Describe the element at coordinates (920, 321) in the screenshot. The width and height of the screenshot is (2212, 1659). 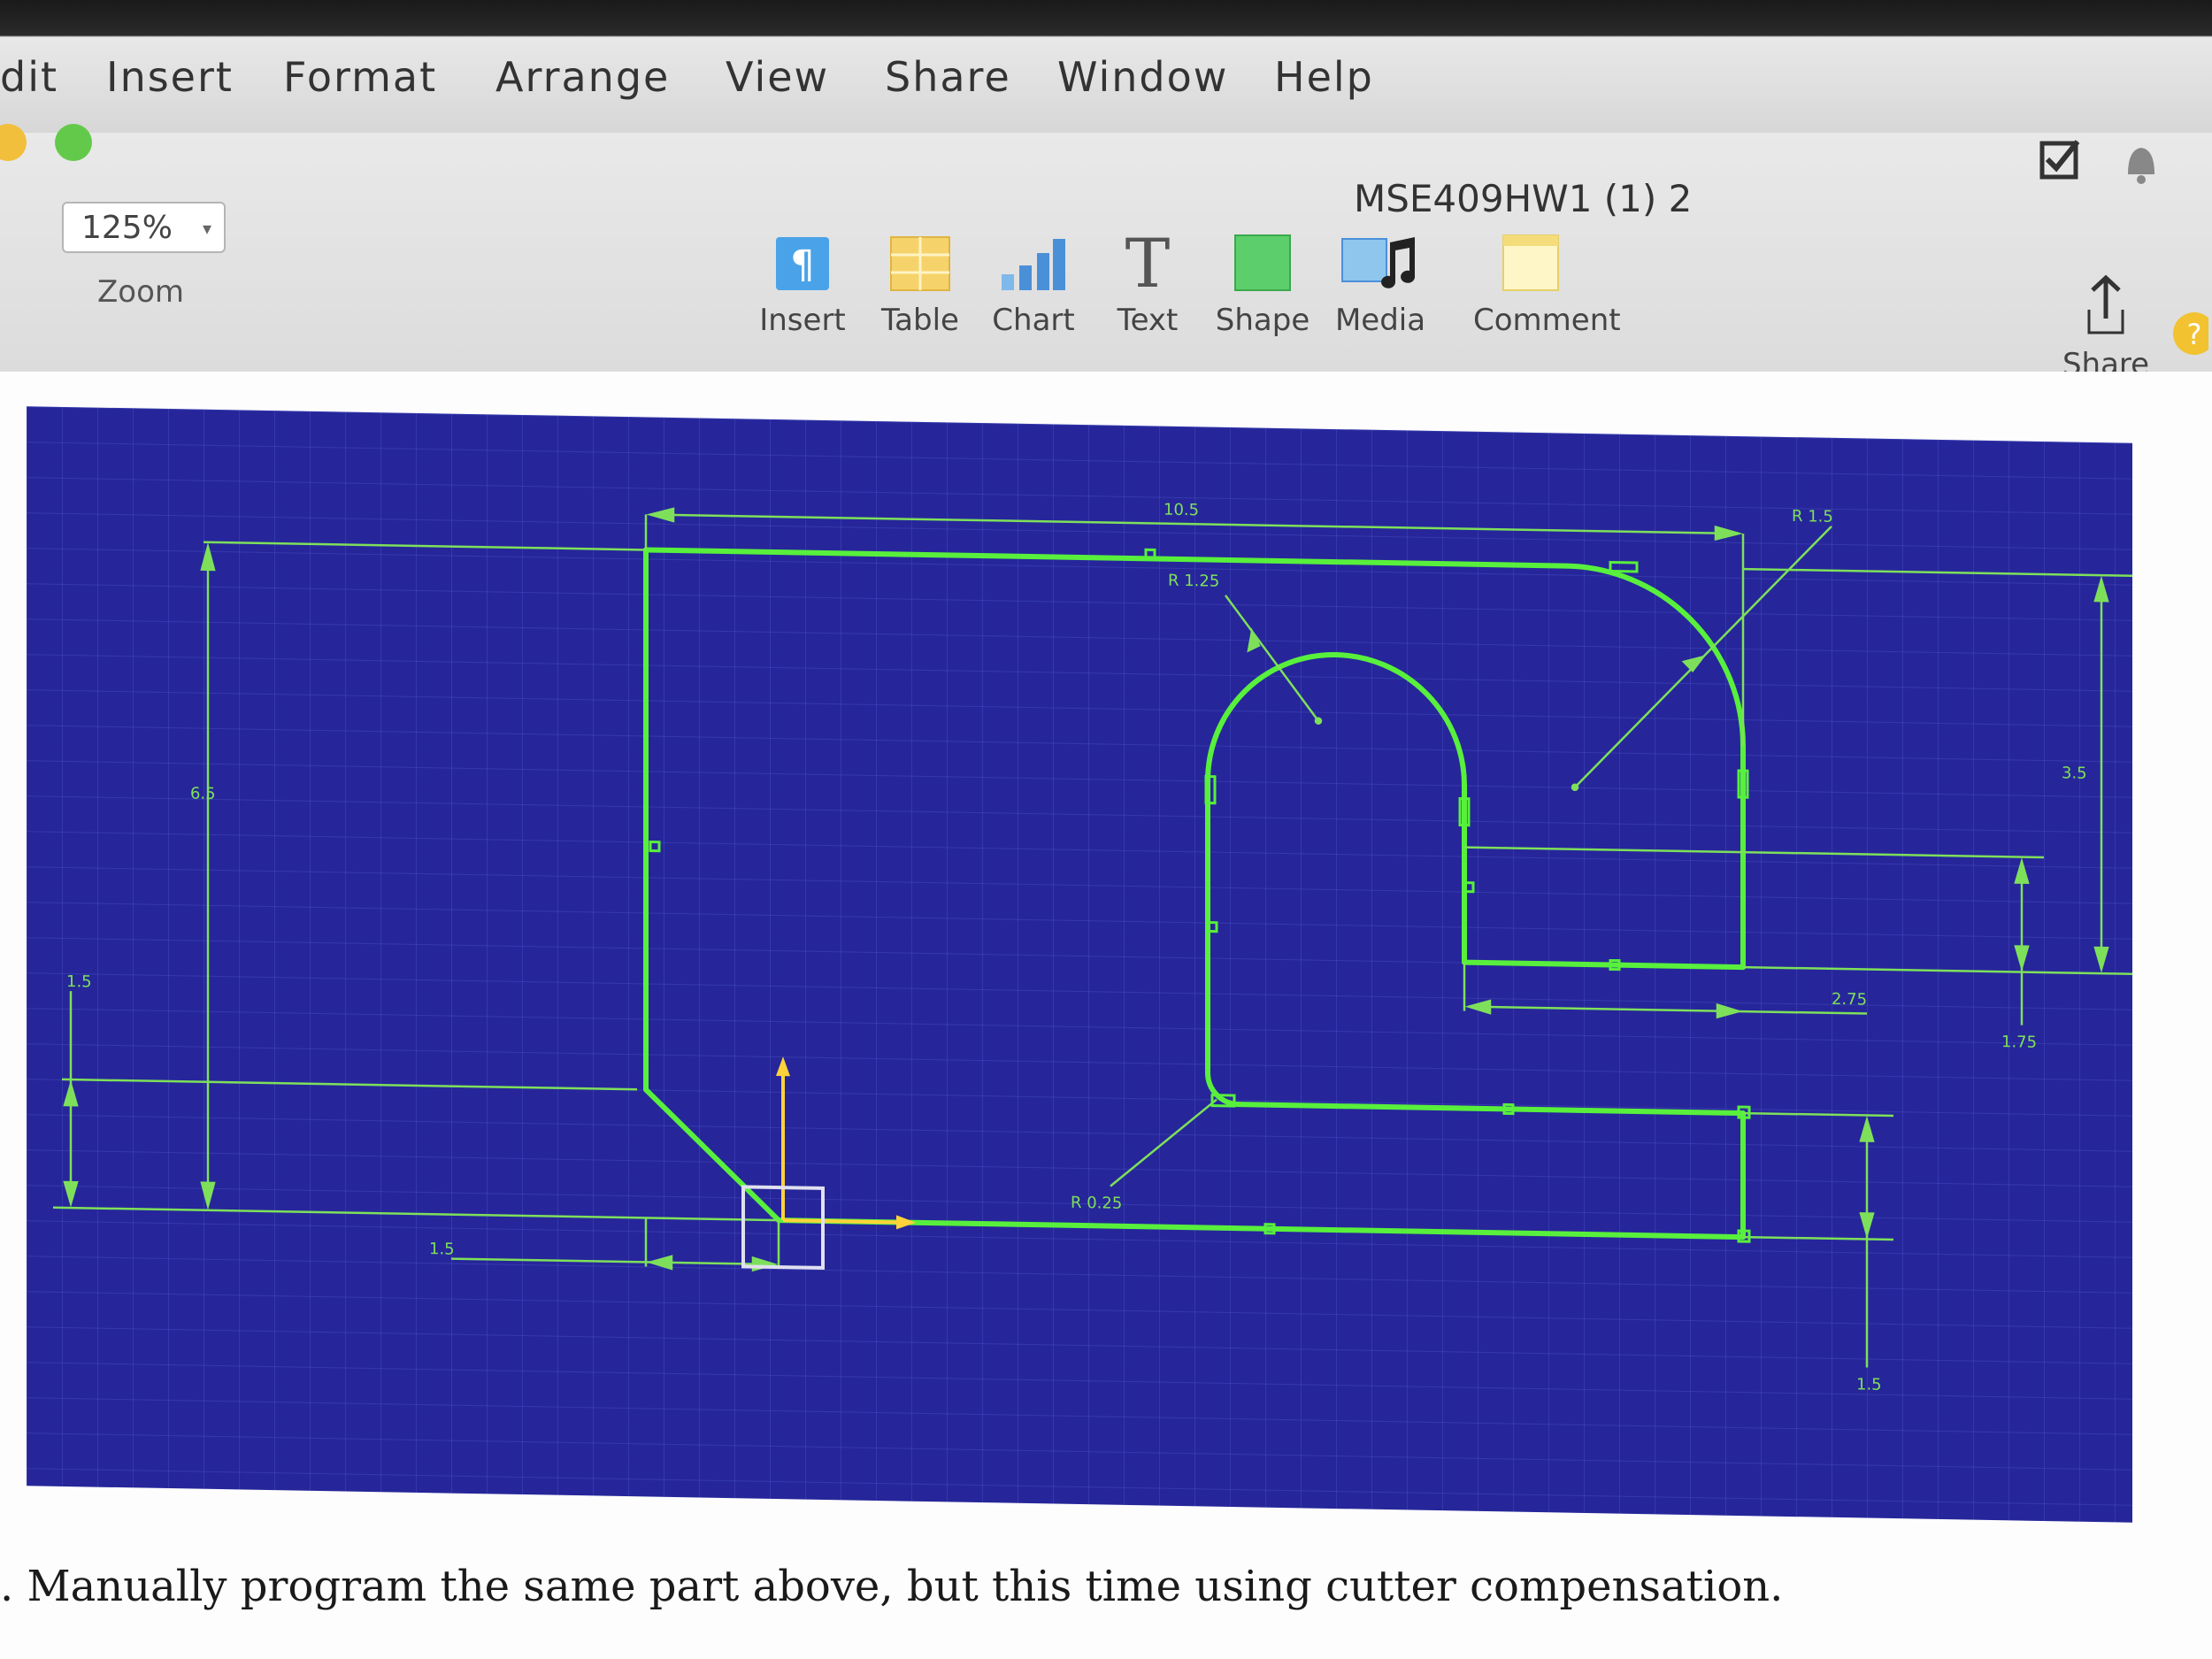
I see `table-label: Table` at that location.